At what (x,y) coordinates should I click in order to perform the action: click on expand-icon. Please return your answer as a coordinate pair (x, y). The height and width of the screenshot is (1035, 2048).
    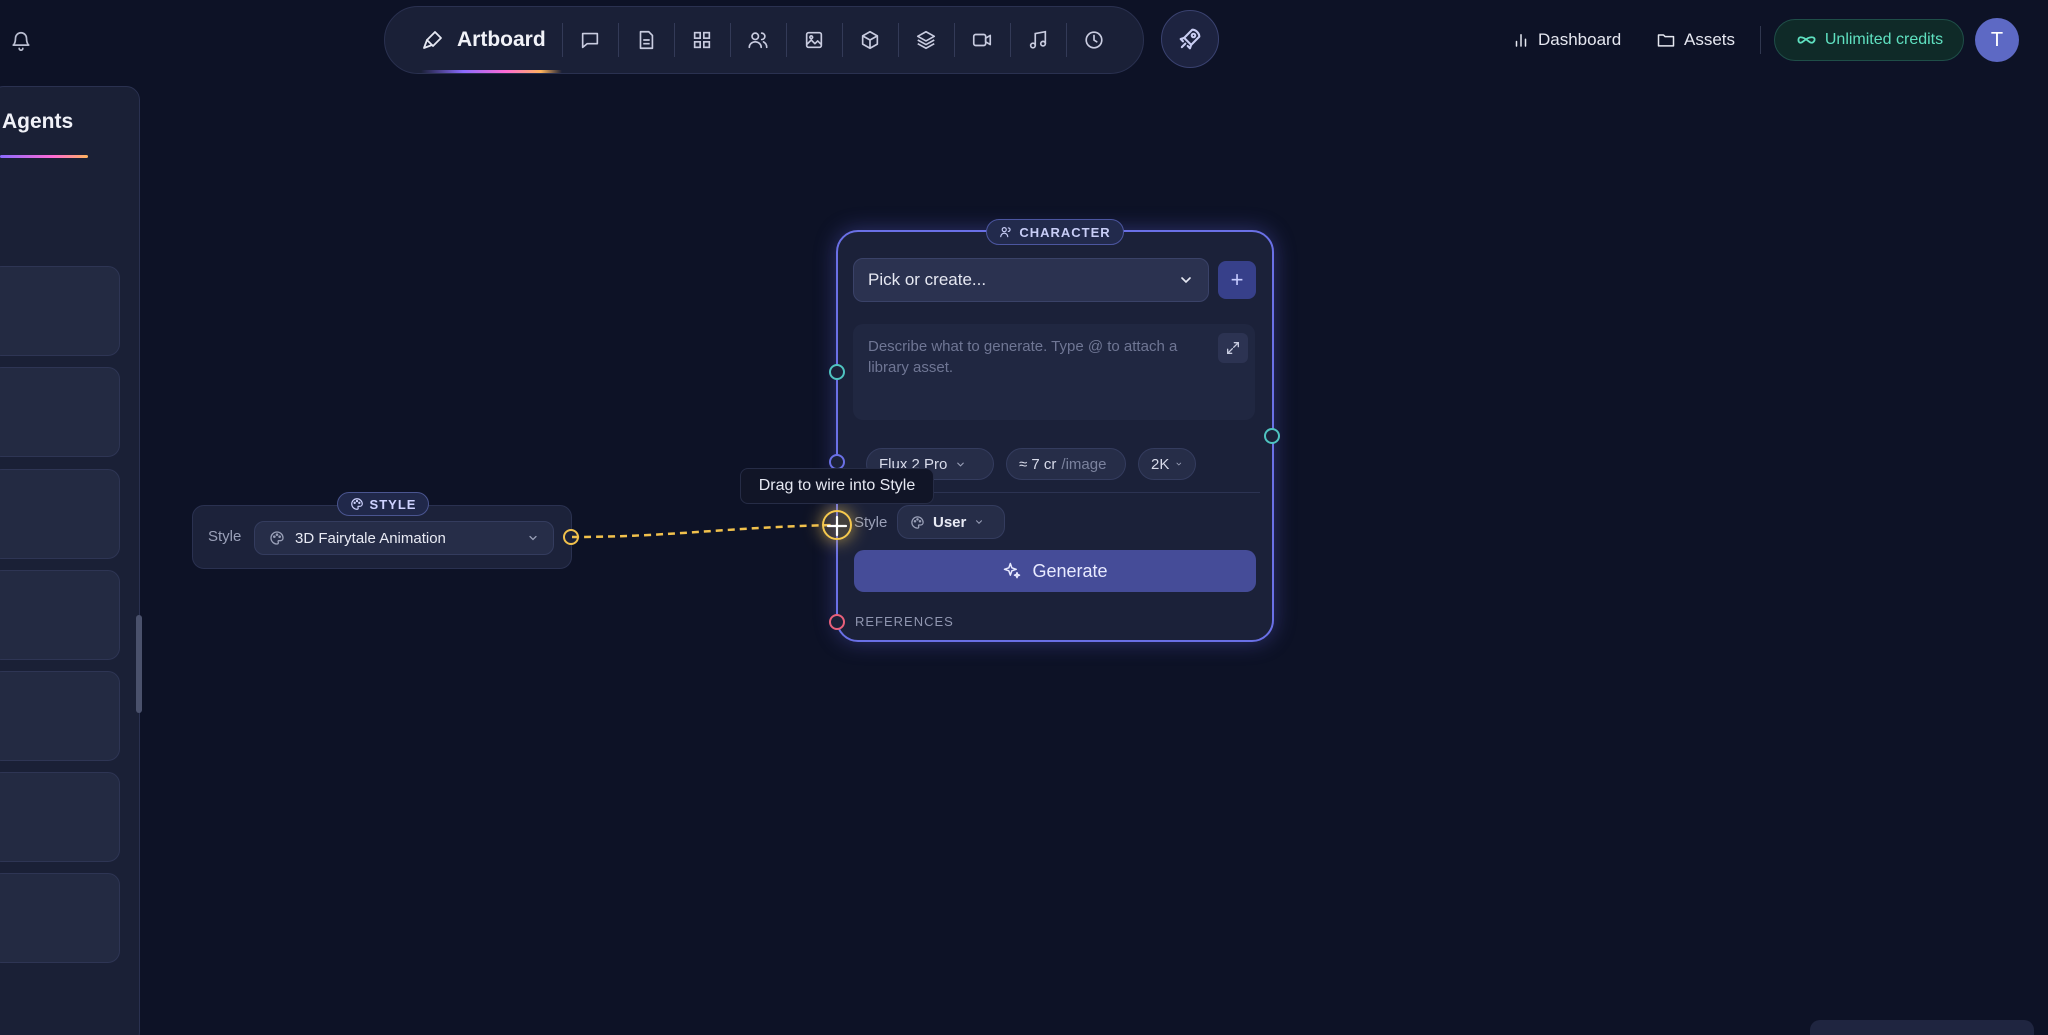
    Looking at the image, I should click on (1233, 348).